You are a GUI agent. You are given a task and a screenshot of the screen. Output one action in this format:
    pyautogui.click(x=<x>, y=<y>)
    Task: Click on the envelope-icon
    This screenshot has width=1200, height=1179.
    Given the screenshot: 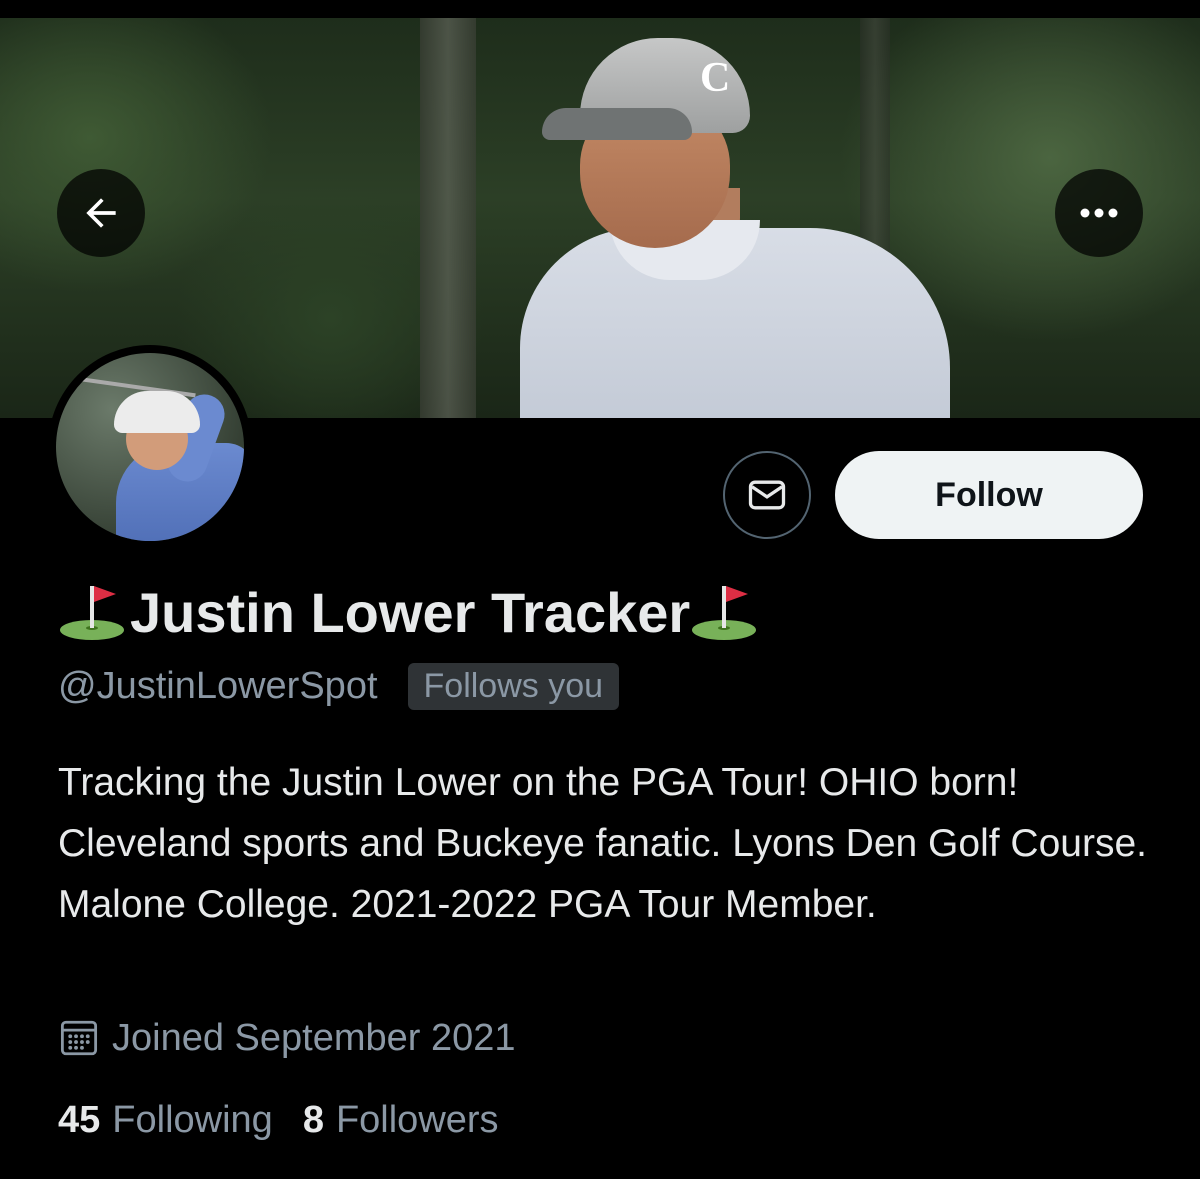 What is the action you would take?
    pyautogui.click(x=767, y=495)
    